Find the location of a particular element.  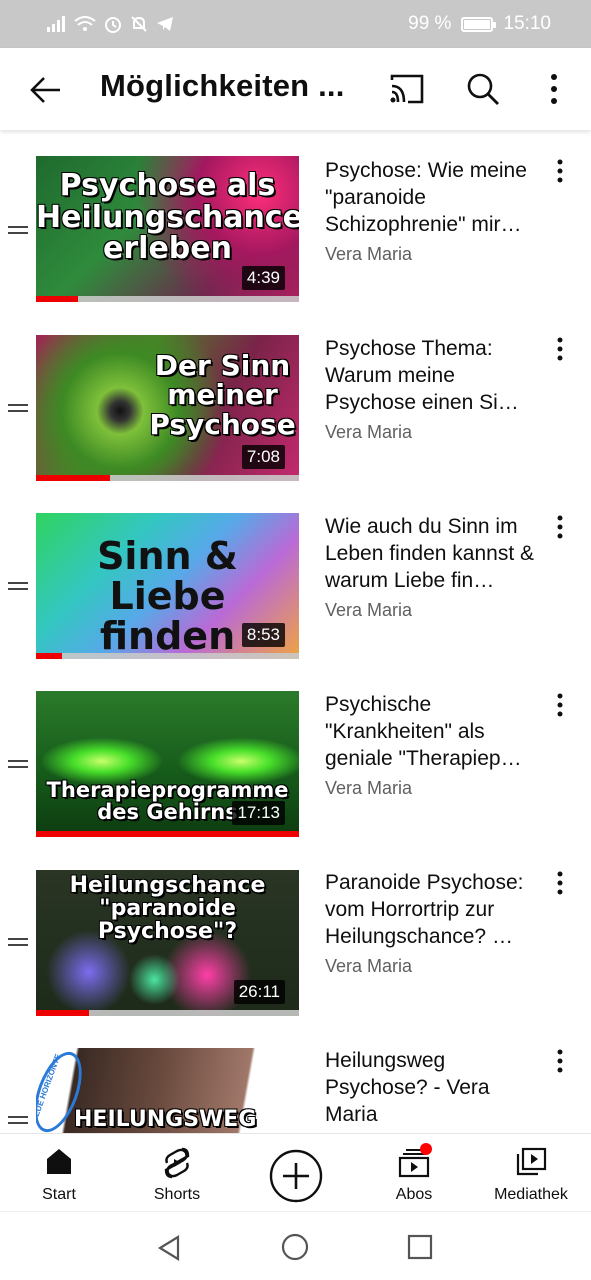

search-icon is located at coordinates (483, 89).